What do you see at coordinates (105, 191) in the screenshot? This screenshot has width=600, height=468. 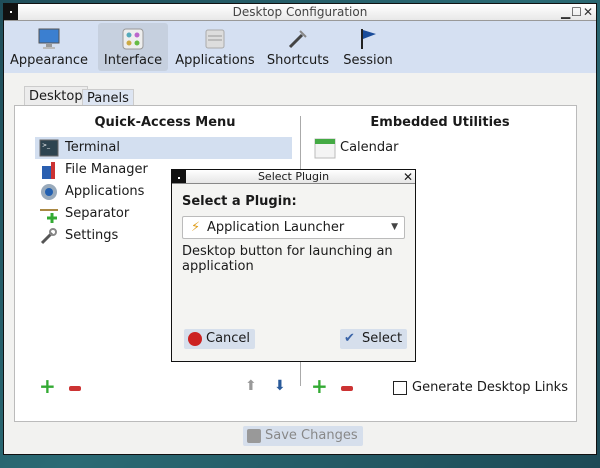 I see `item-label: Applications` at bounding box center [105, 191].